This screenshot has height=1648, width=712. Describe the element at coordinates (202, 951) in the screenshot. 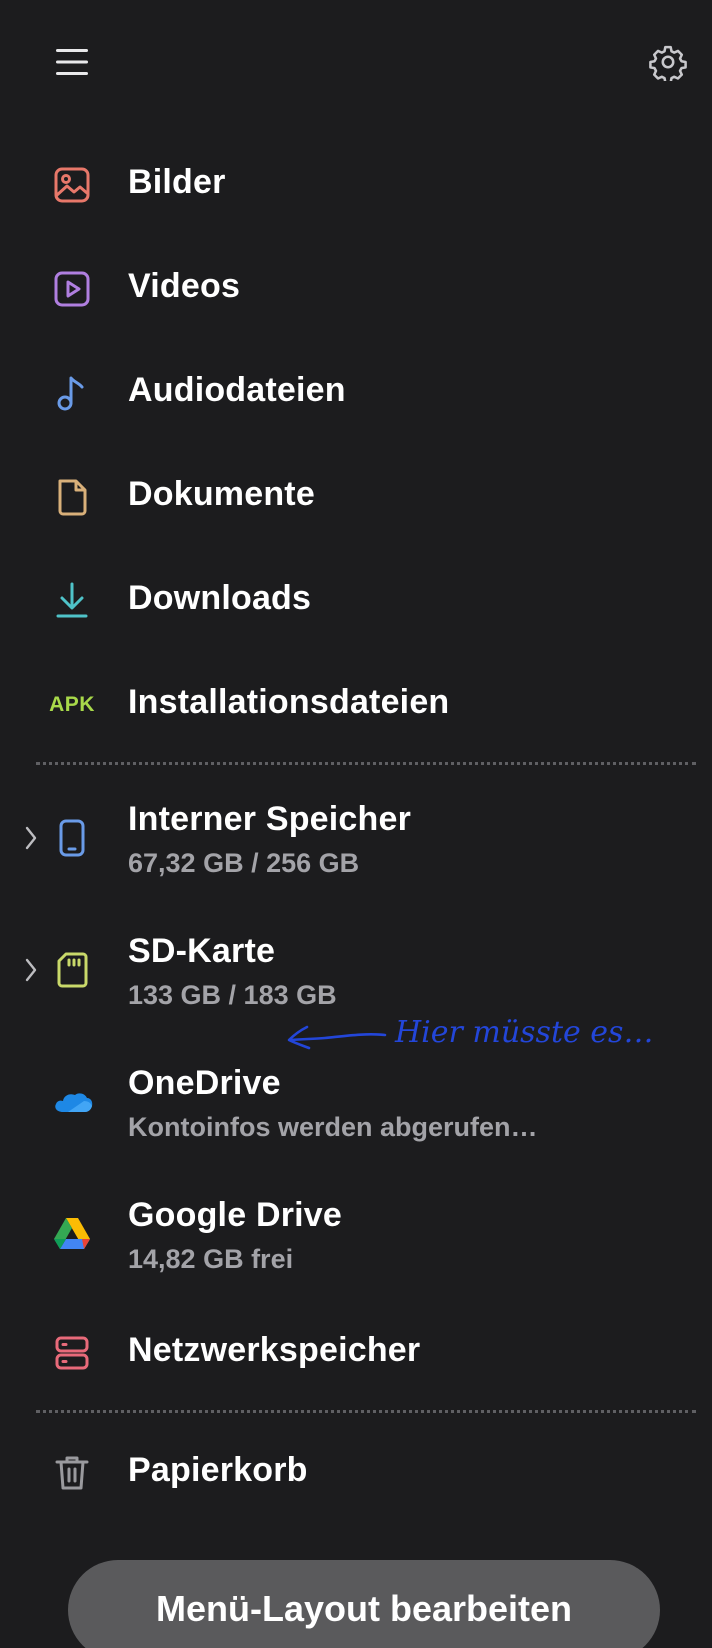

I see `storage-label: SD-Karte` at that location.